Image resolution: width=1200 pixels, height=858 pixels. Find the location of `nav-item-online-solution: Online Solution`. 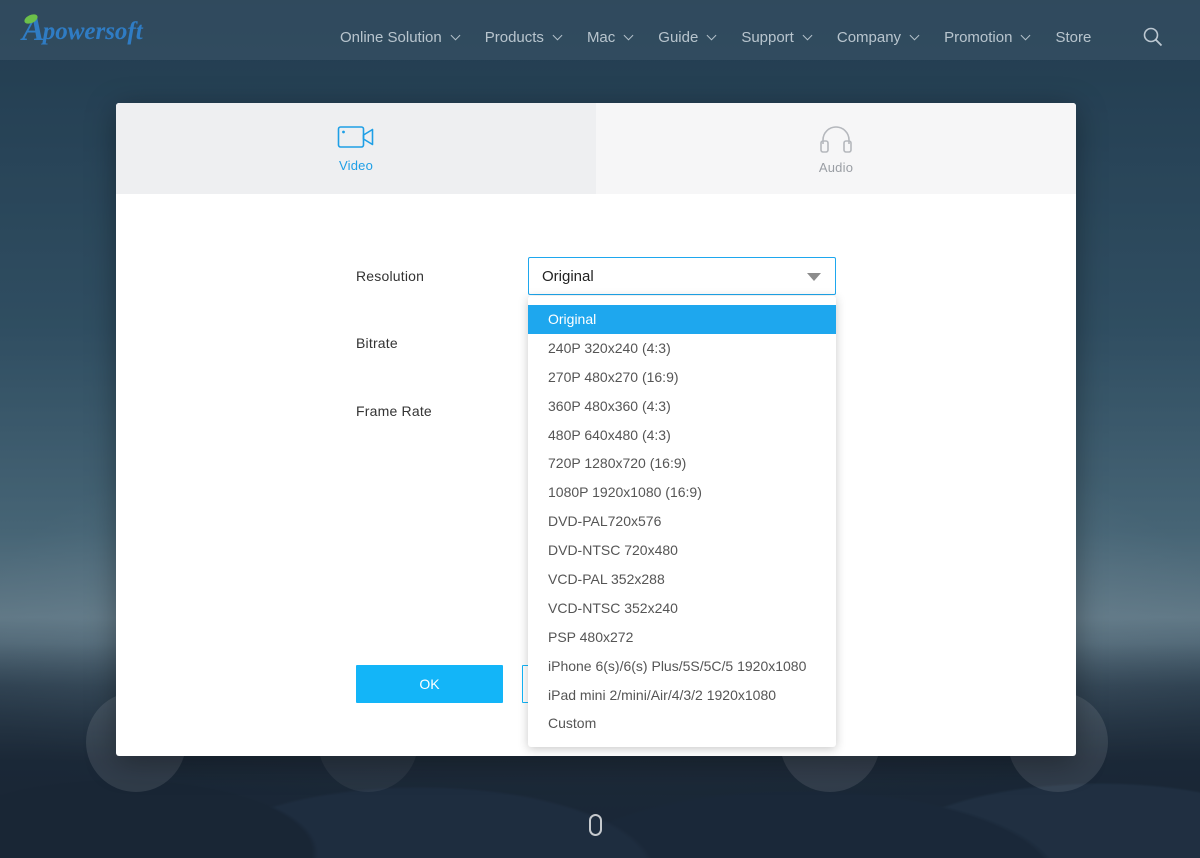

nav-item-online-solution: Online Solution is located at coordinates (400, 37).